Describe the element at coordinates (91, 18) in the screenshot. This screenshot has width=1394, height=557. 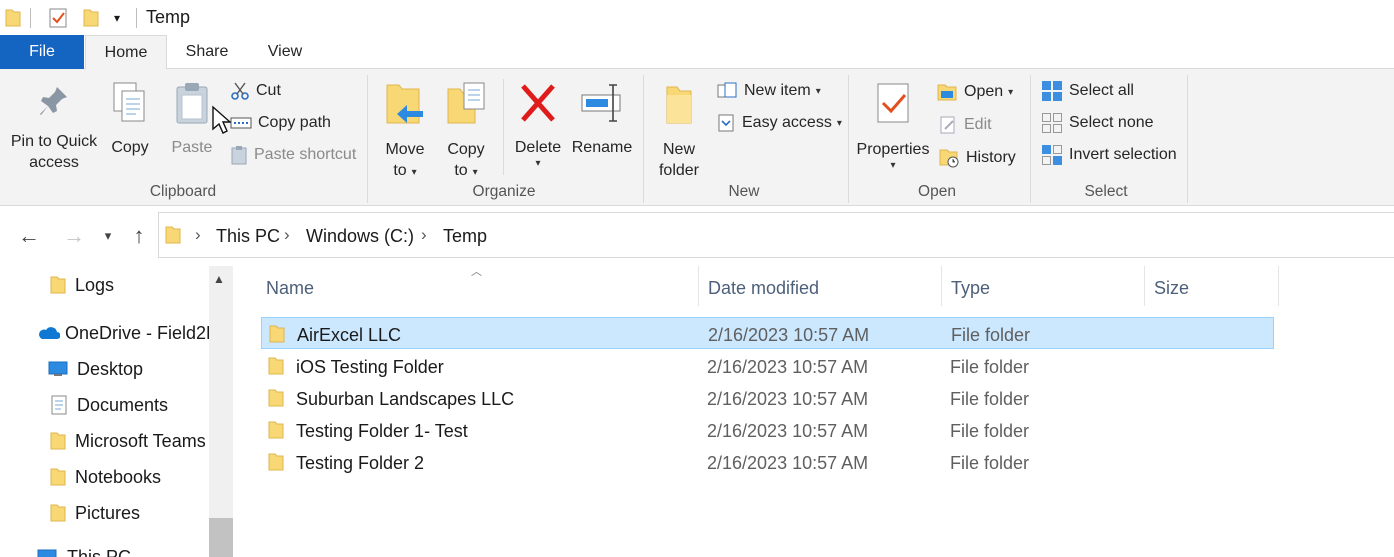
I see `new-folder-icon` at that location.